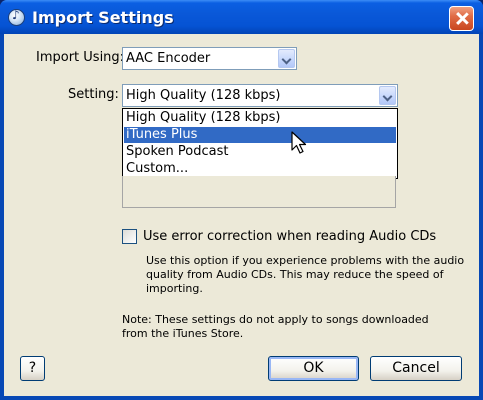 This screenshot has height=400, width=483. What do you see at coordinates (93, 94) in the screenshot?
I see `setting-label: Setting:` at bounding box center [93, 94].